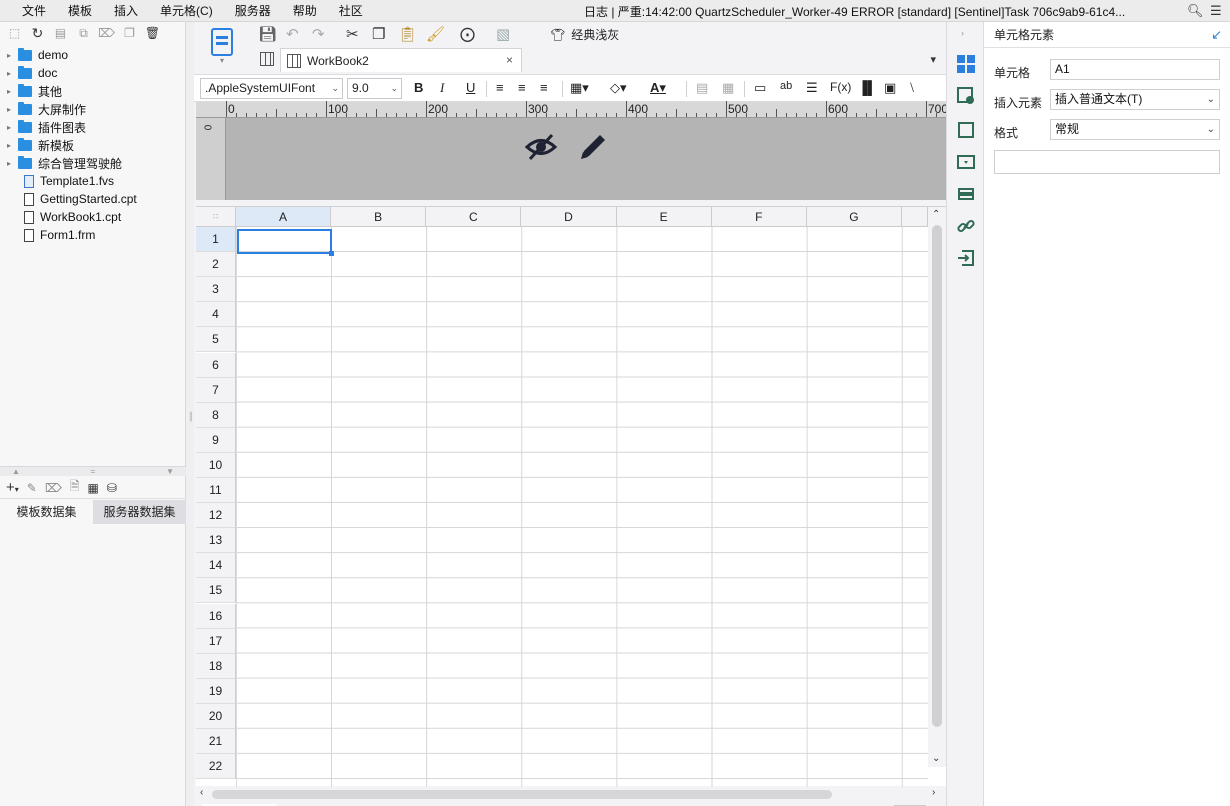  I want to click on selected-cell-a1, so click(285, 242).